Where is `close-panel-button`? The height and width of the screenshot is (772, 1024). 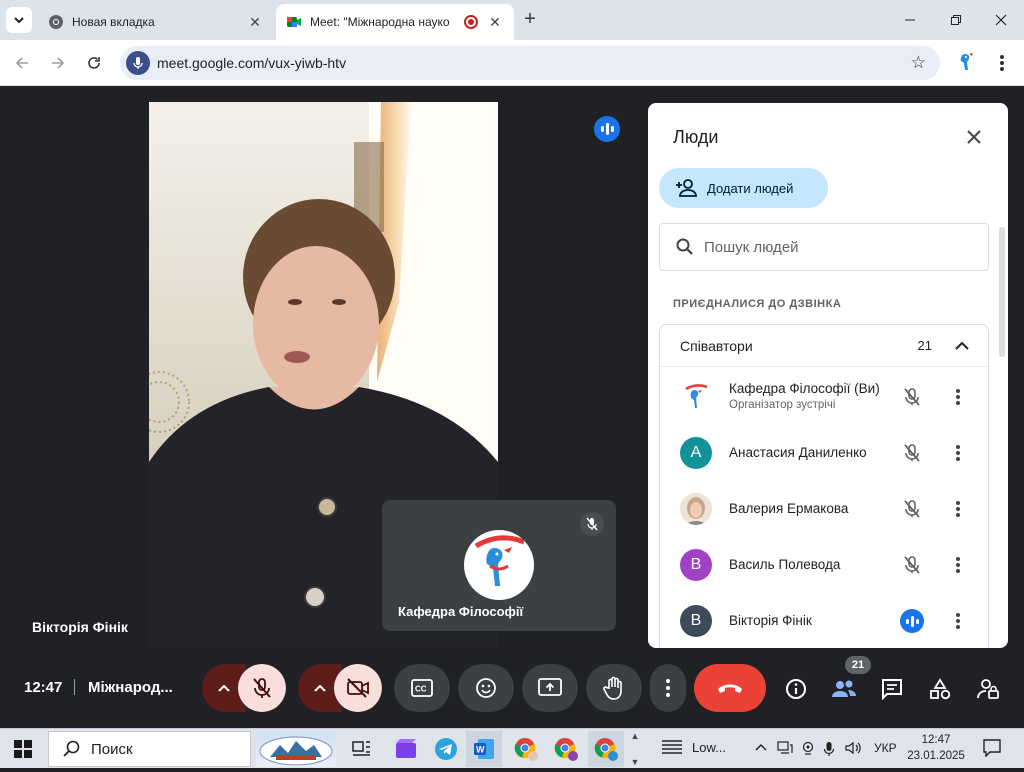
close-panel-button is located at coordinates (974, 137).